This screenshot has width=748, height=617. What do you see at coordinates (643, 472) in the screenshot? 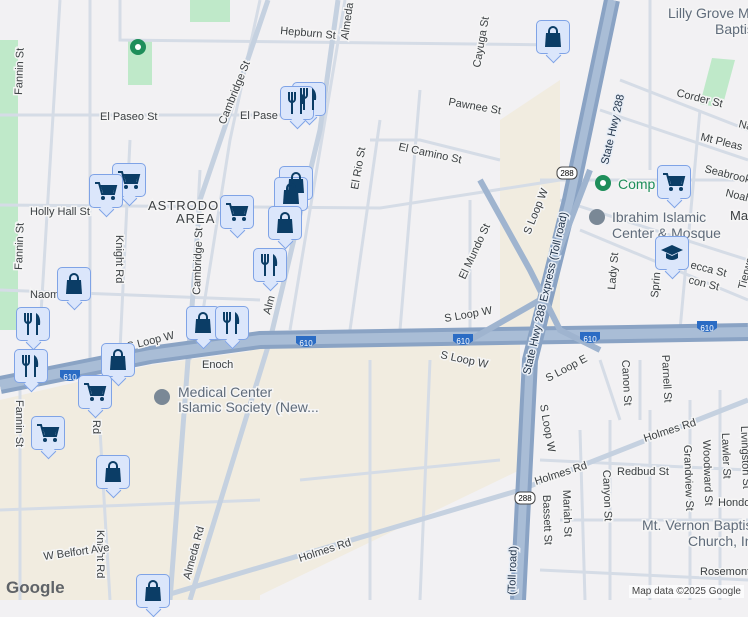
I see `street-label: Redbud St` at bounding box center [643, 472].